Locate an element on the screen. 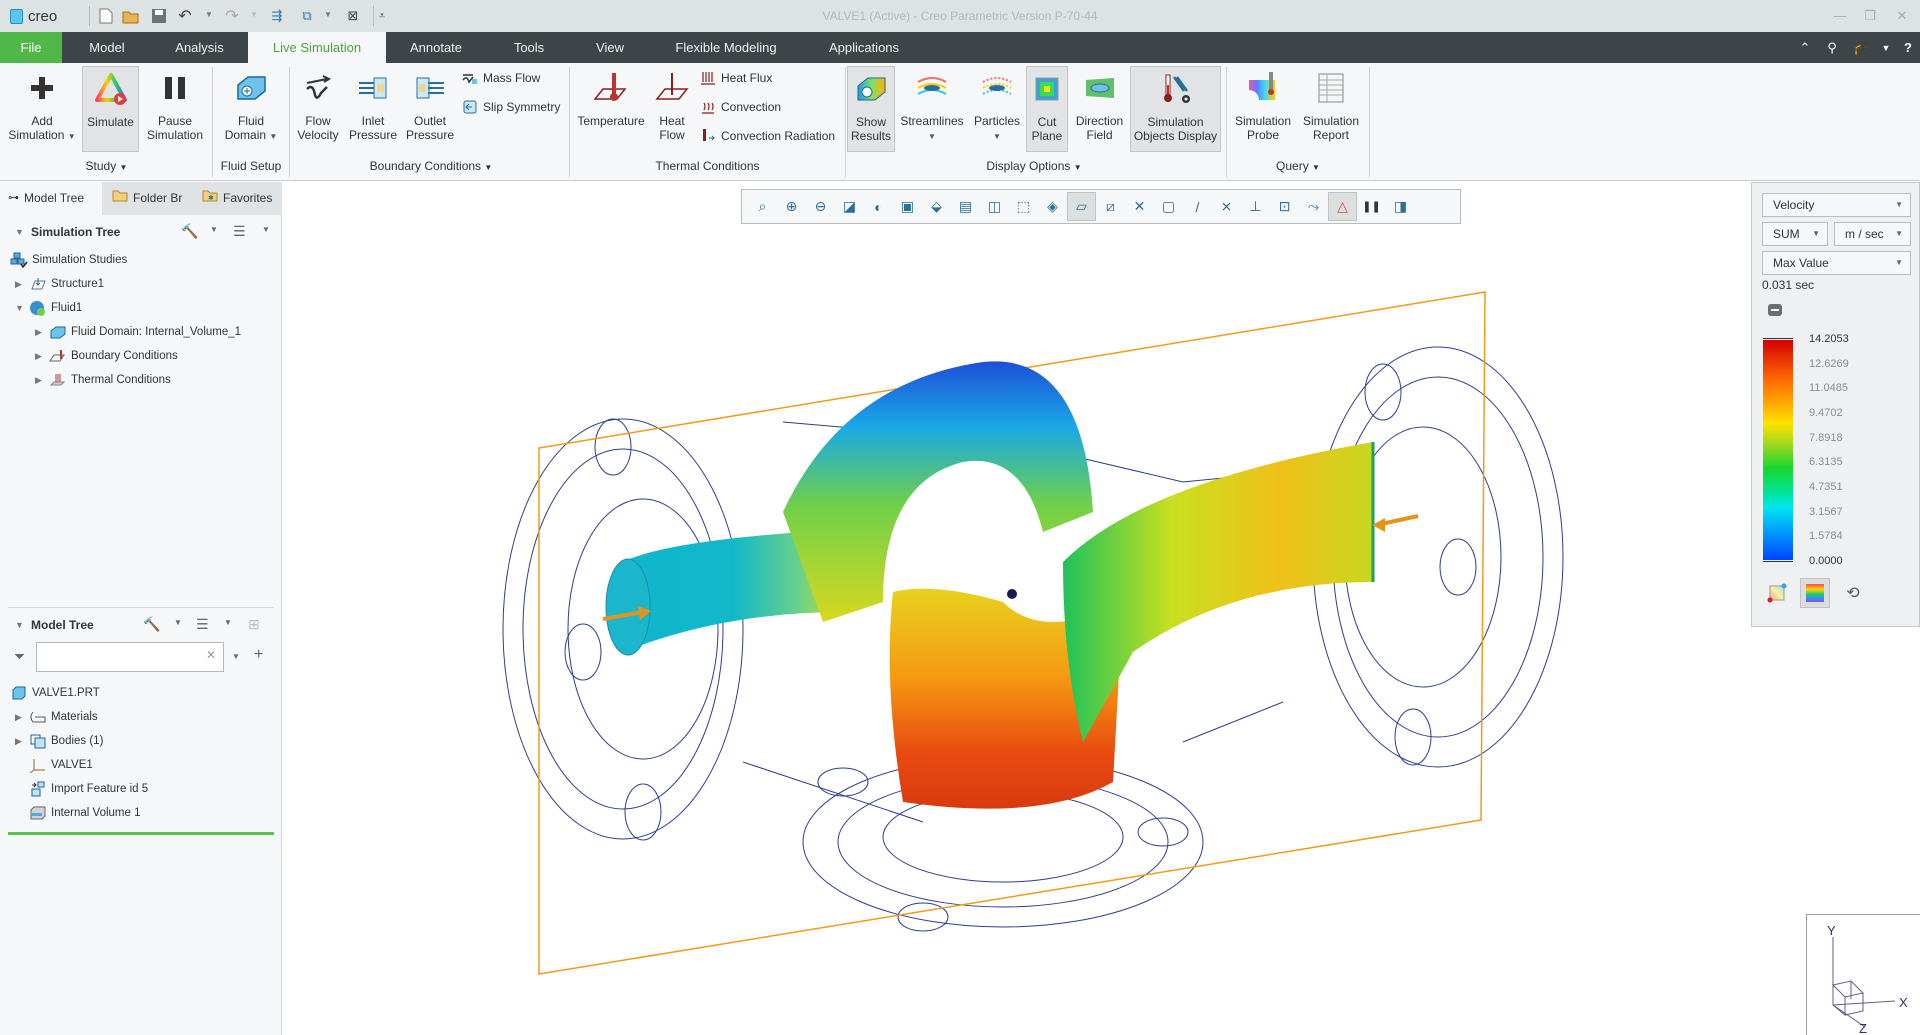 This screenshot has width=1920, height=1035. temperature-button: Temperature is located at coordinates (611, 109).